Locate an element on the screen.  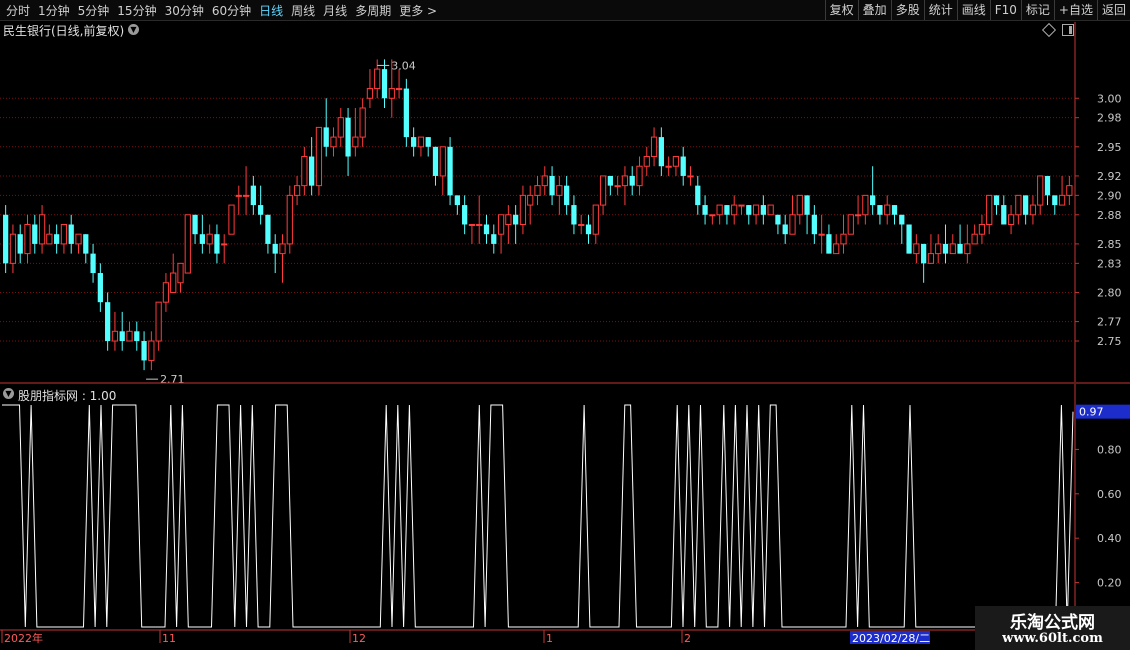
main-y-tick-label: 2.88 is located at coordinates (1109, 215).